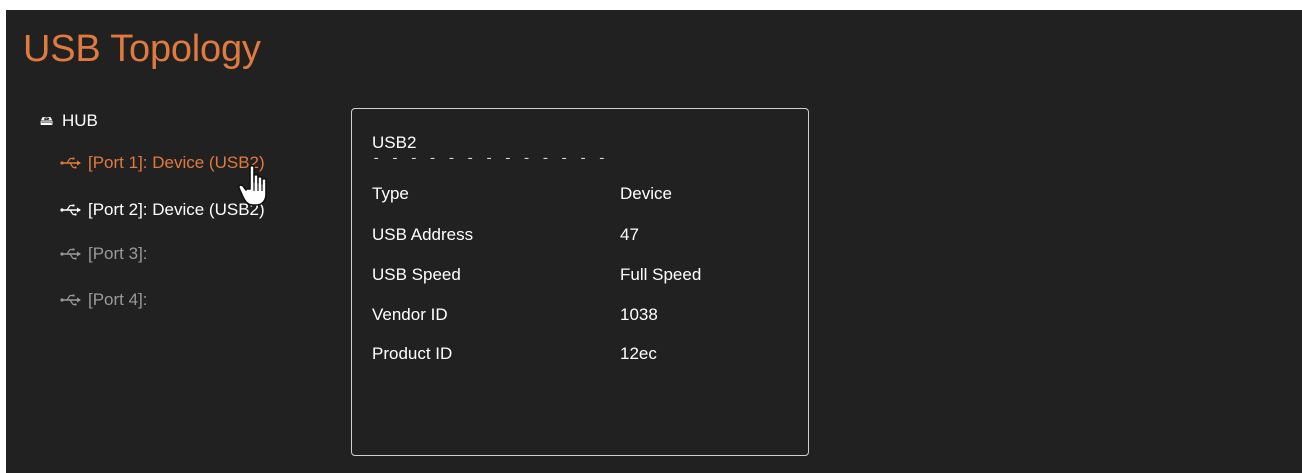  Describe the element at coordinates (582, 315) in the screenshot. I see `detail-row-vendor-id: Vendor ID 1038` at that location.